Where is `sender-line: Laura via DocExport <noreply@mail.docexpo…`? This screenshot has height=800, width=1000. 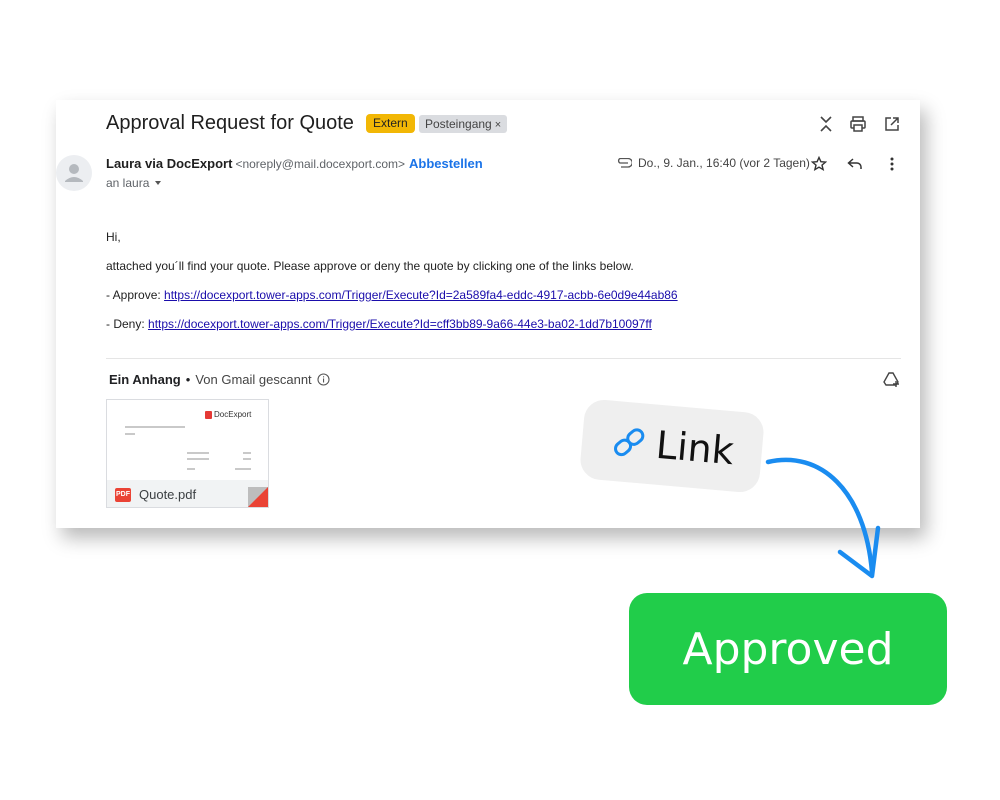 sender-line: Laura via DocExport <noreply@mail.docexpo… is located at coordinates (255, 163).